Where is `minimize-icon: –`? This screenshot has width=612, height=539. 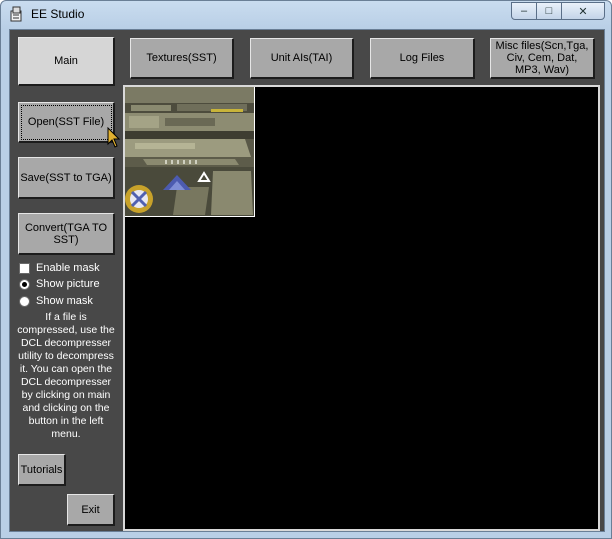
minimize-icon: – is located at coordinates (524, 11).